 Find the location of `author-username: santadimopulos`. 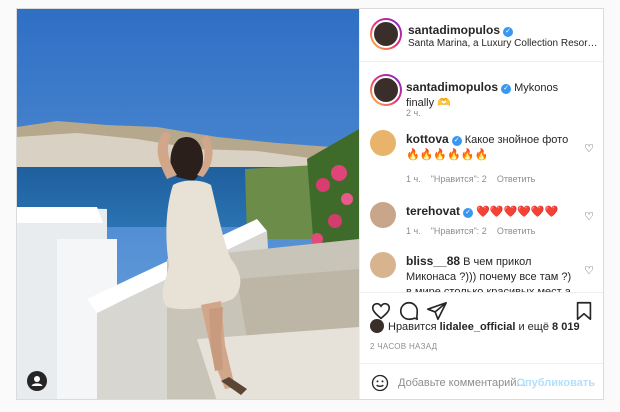

author-username: santadimopulos is located at coordinates (454, 30).